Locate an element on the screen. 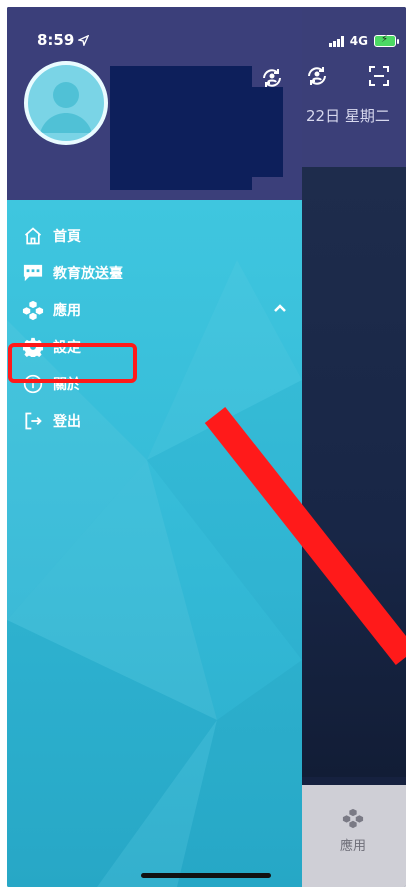 The height and width of the screenshot is (894, 413). user-silhouette-icon is located at coordinates (66, 107).